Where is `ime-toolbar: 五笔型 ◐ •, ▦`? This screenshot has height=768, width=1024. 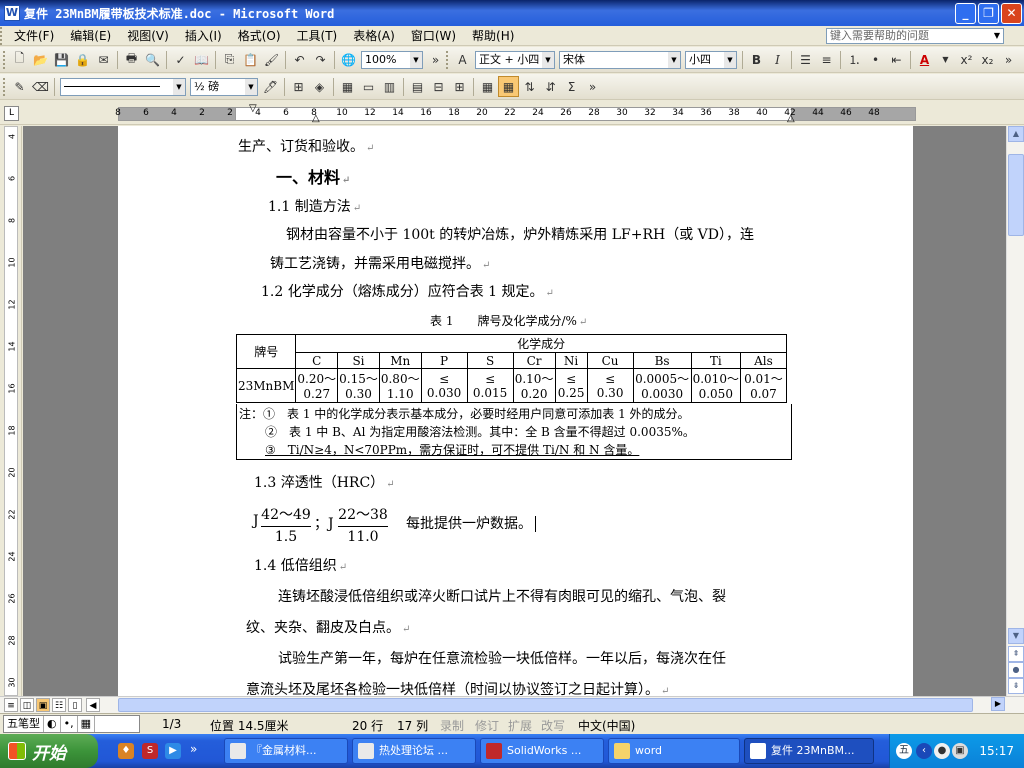 ime-toolbar: 五笔型 ◐ •, ▦ is located at coordinates (71, 724).